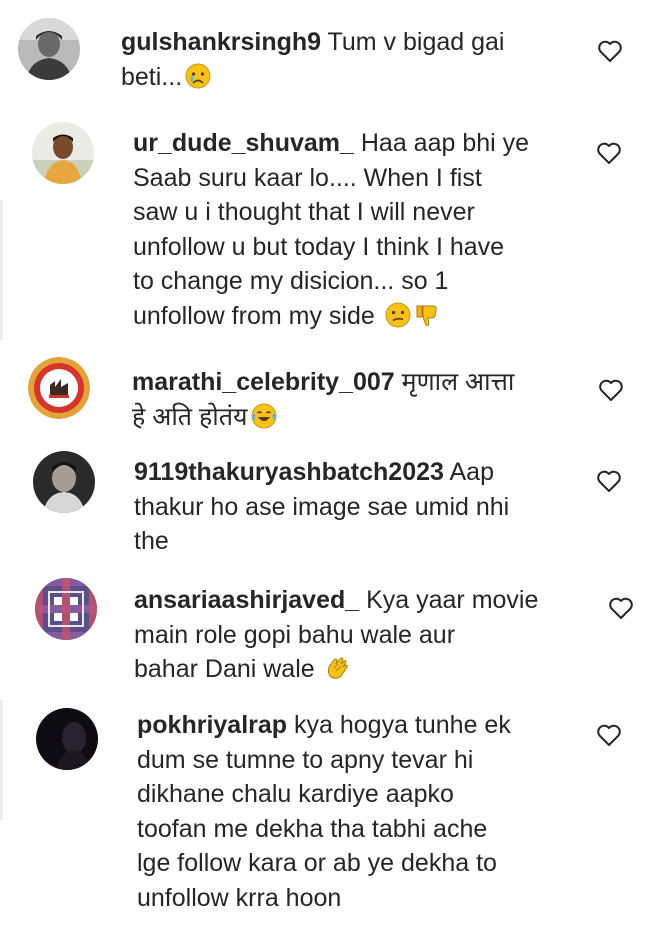 The height and width of the screenshot is (935, 670). Describe the element at coordinates (317, 863) in the screenshot. I see `comment-body-line: lge follow kara or ab ye dekha to` at that location.